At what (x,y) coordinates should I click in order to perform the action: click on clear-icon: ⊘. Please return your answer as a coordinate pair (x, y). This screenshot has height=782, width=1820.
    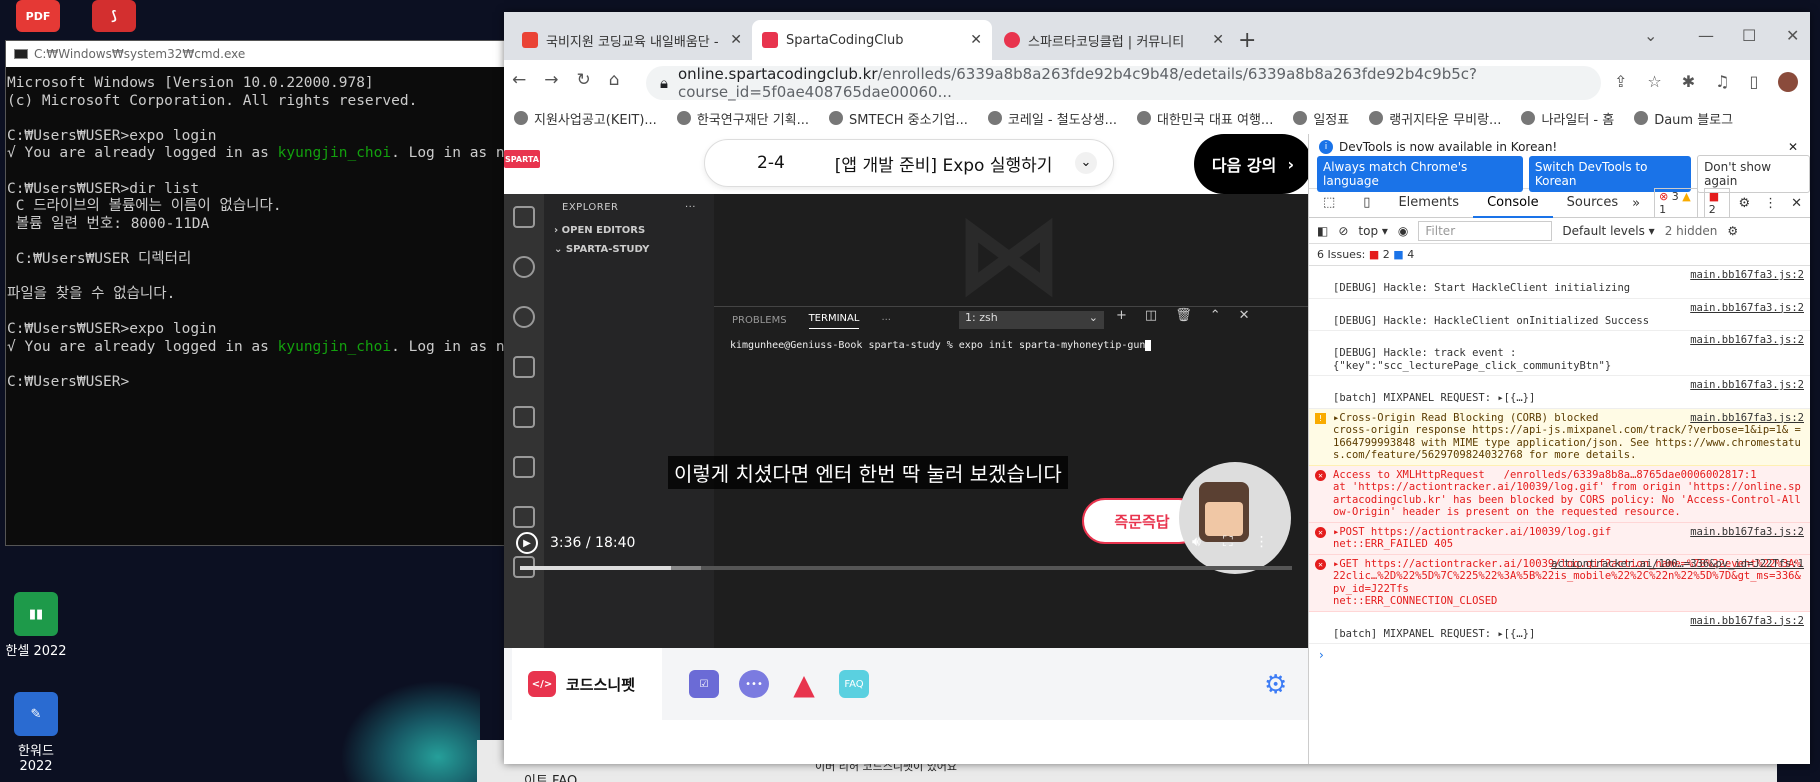
    Looking at the image, I should click on (1343, 231).